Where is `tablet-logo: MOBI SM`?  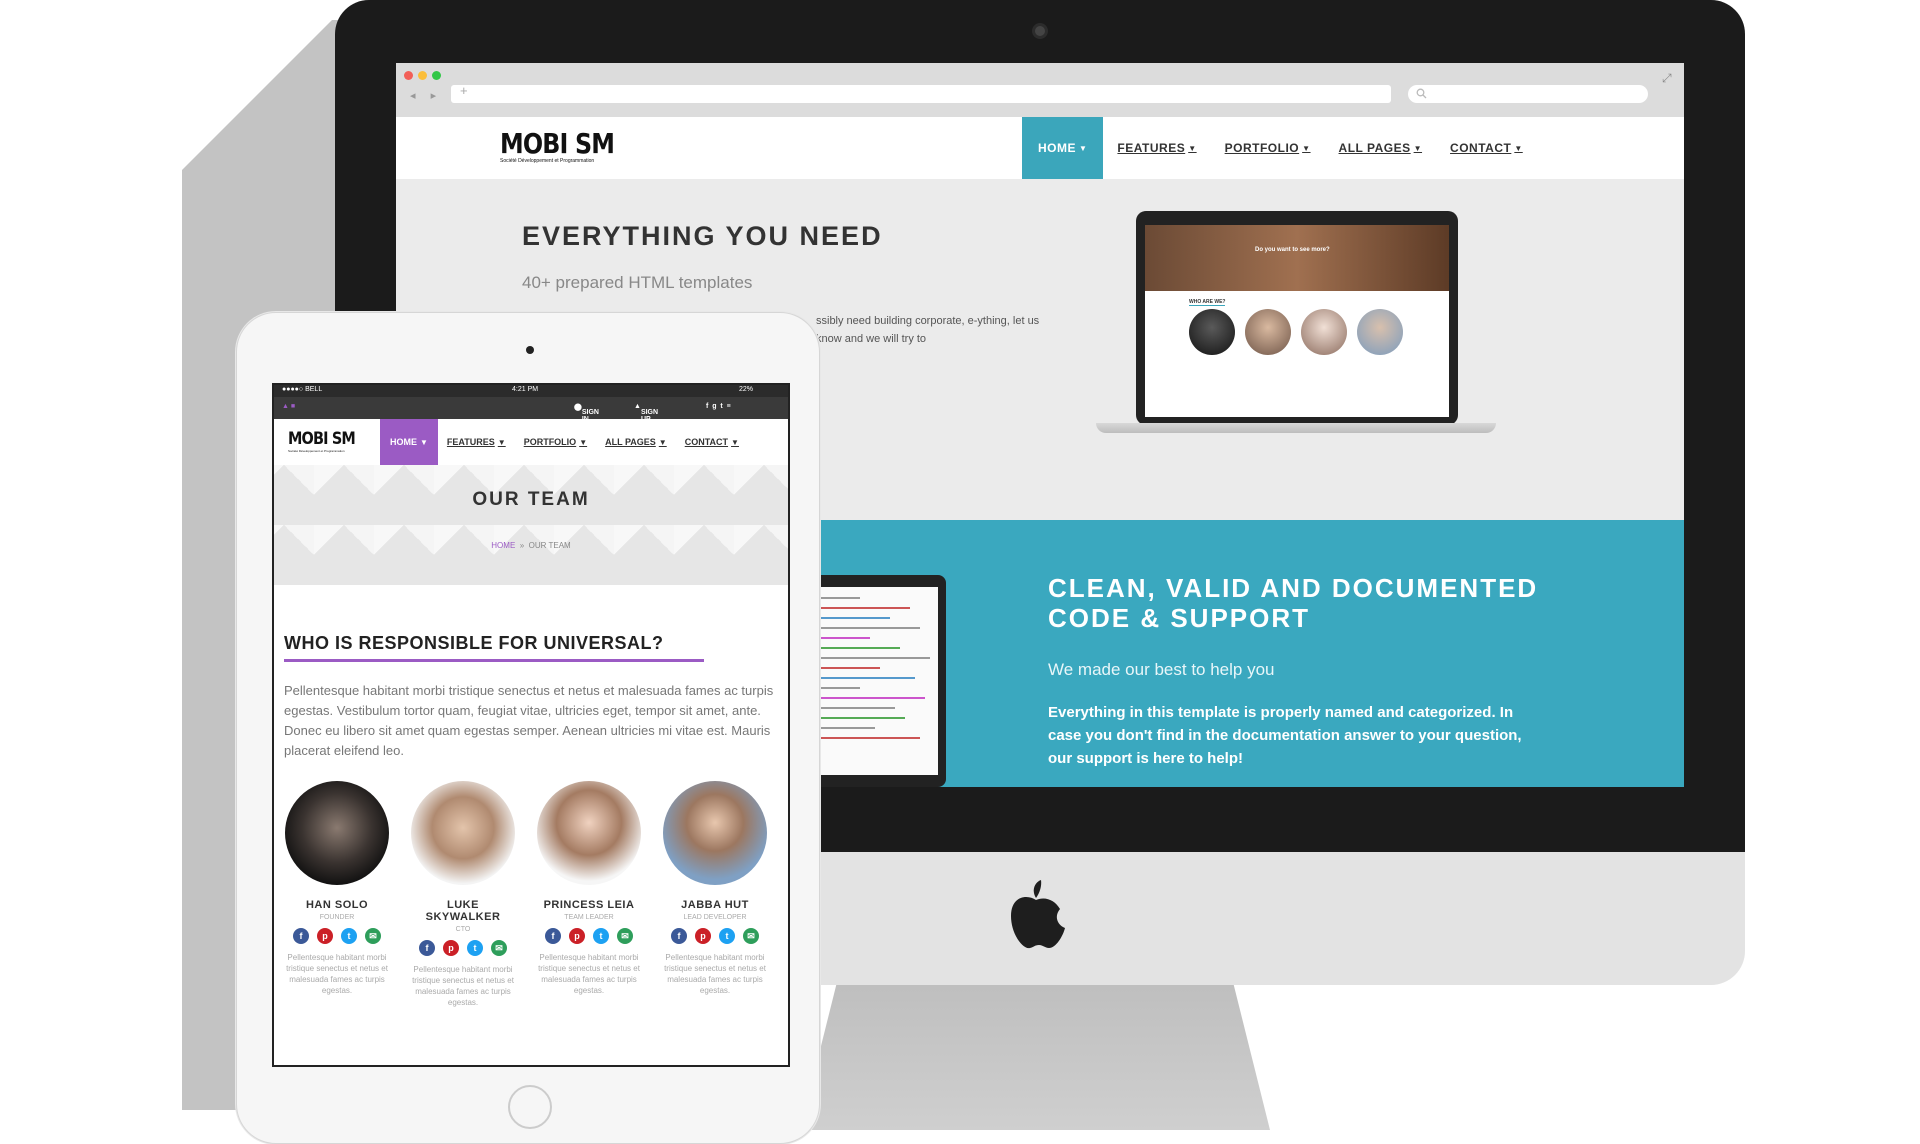
tablet-logo: MOBI SM is located at coordinates (322, 439).